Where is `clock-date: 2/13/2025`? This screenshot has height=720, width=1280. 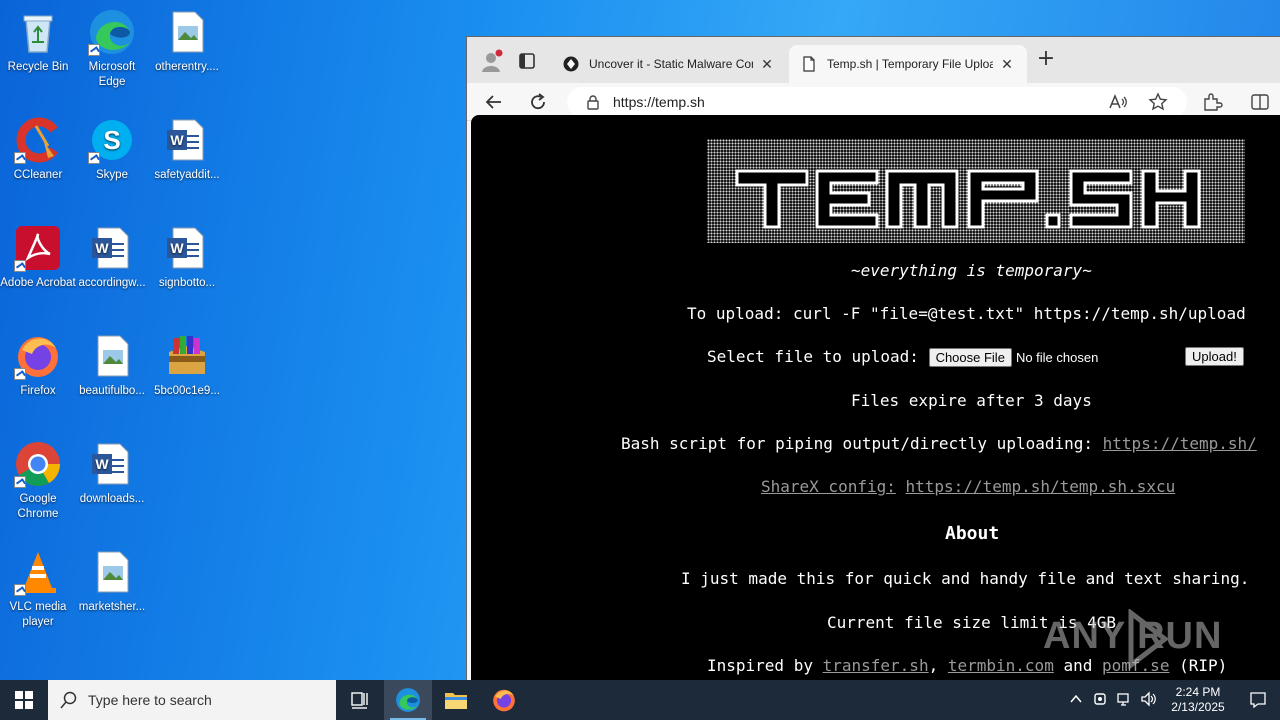 clock-date: 2/13/2025 is located at coordinates (1198, 707).